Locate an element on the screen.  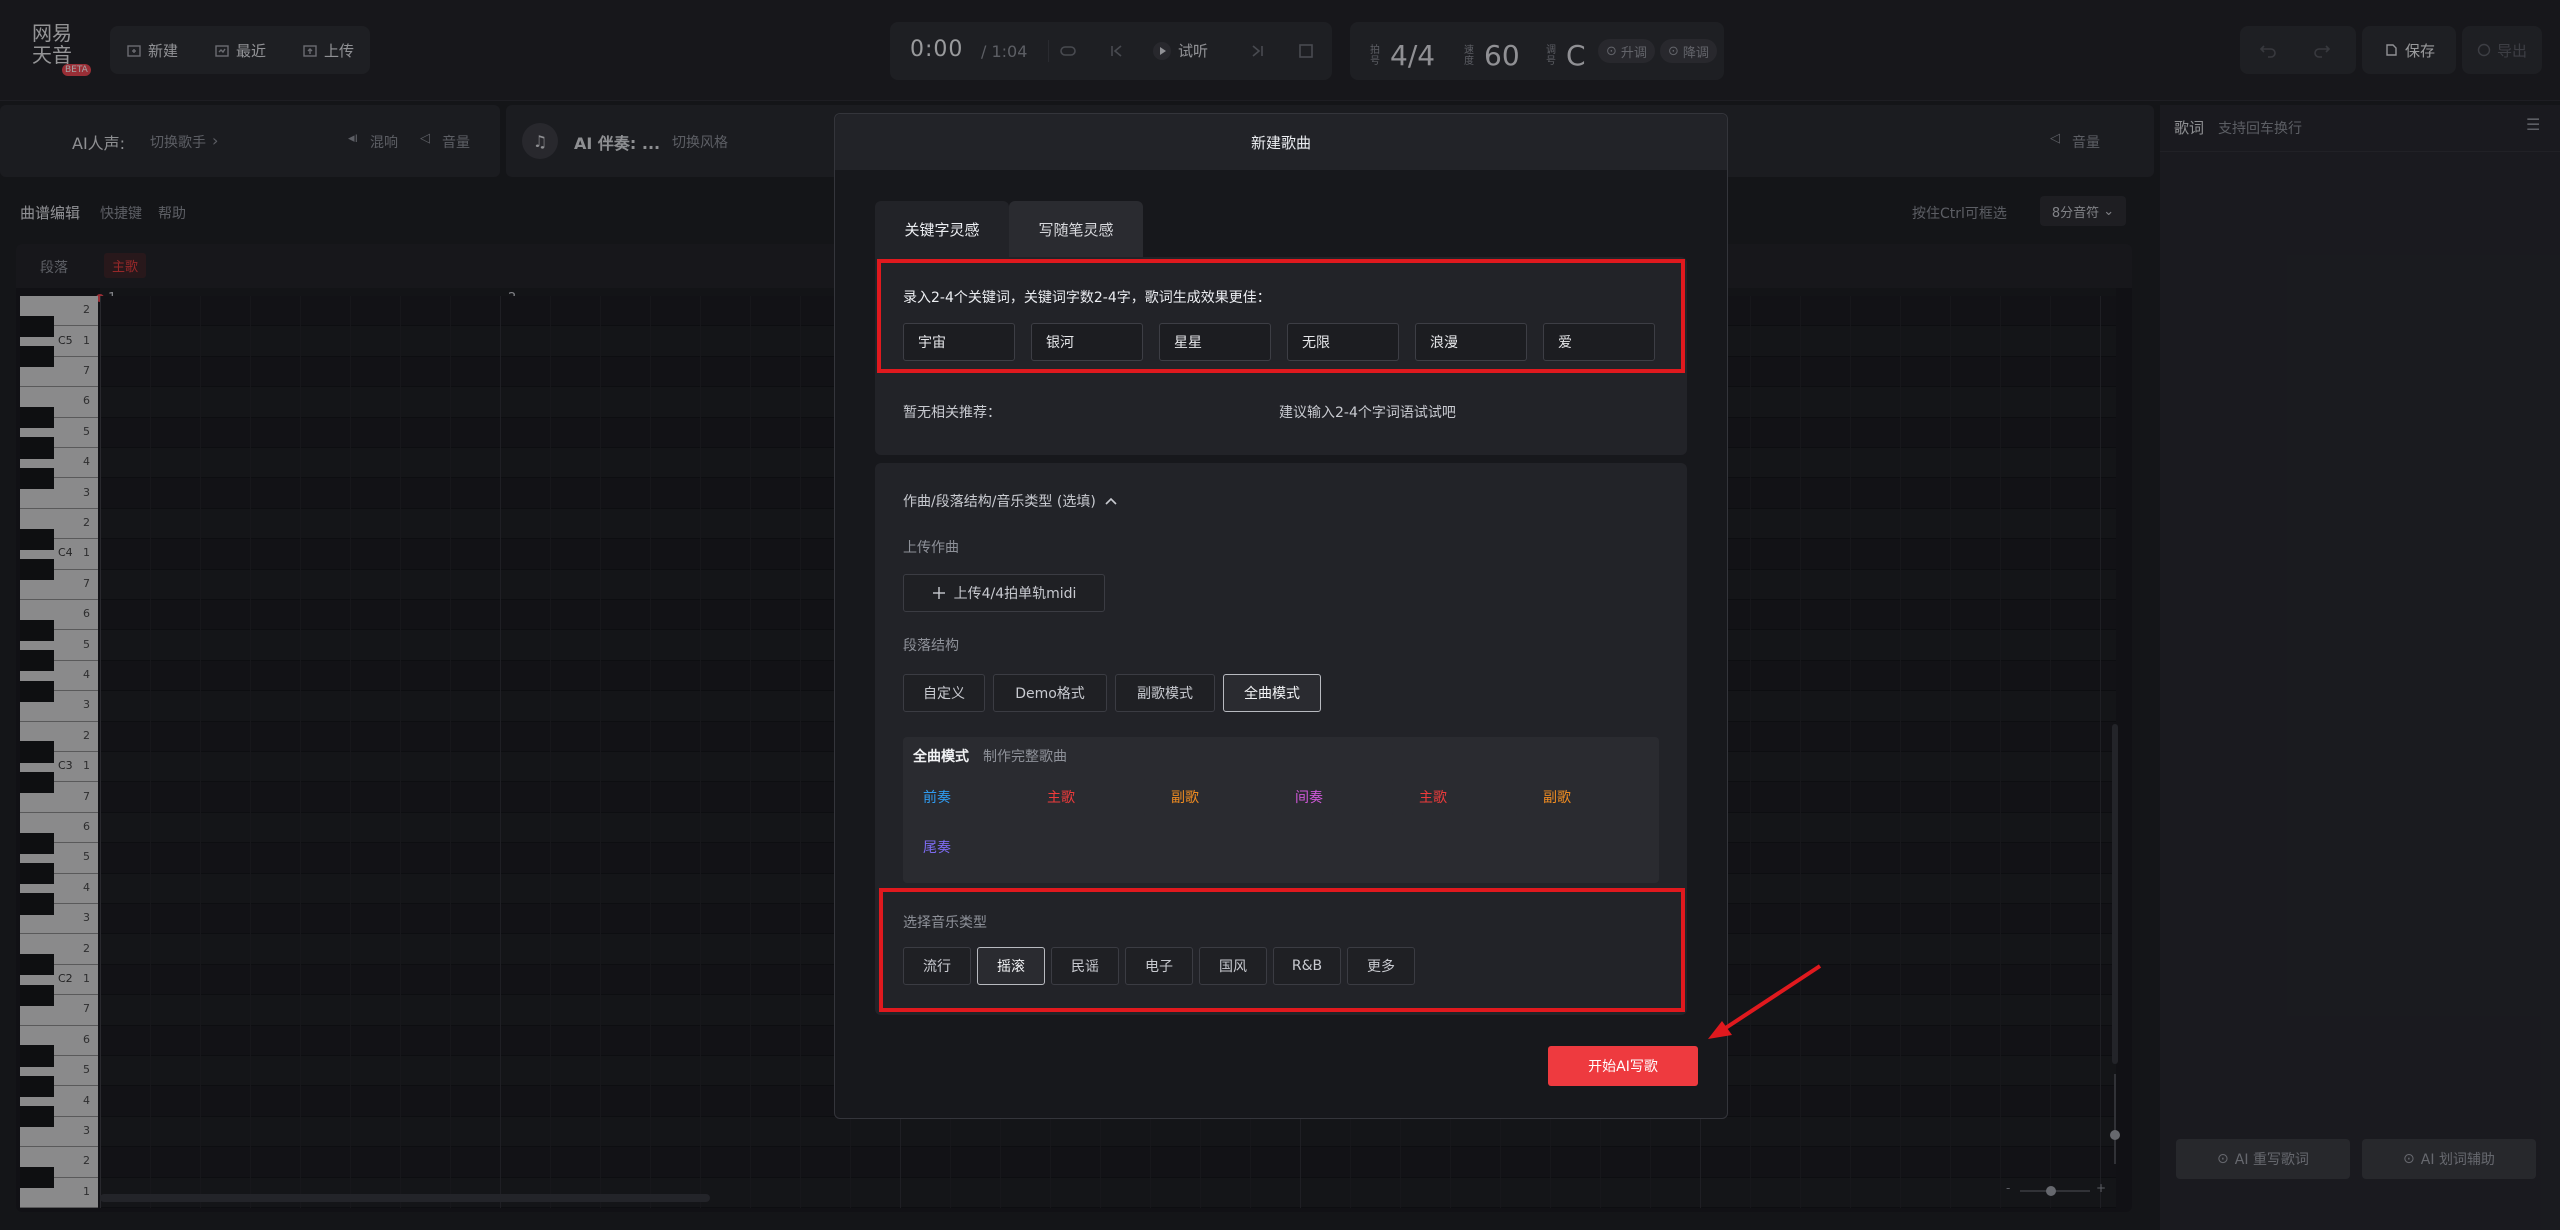
tab-essay-inspiration: 写随笔灵感 is located at coordinates (1076, 229).